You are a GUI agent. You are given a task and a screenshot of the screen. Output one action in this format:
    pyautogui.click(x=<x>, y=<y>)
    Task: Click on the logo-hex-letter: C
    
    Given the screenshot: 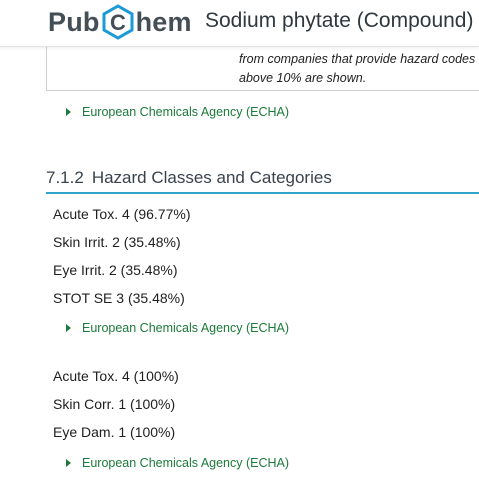 What is the action you would take?
    pyautogui.click(x=118, y=22)
    